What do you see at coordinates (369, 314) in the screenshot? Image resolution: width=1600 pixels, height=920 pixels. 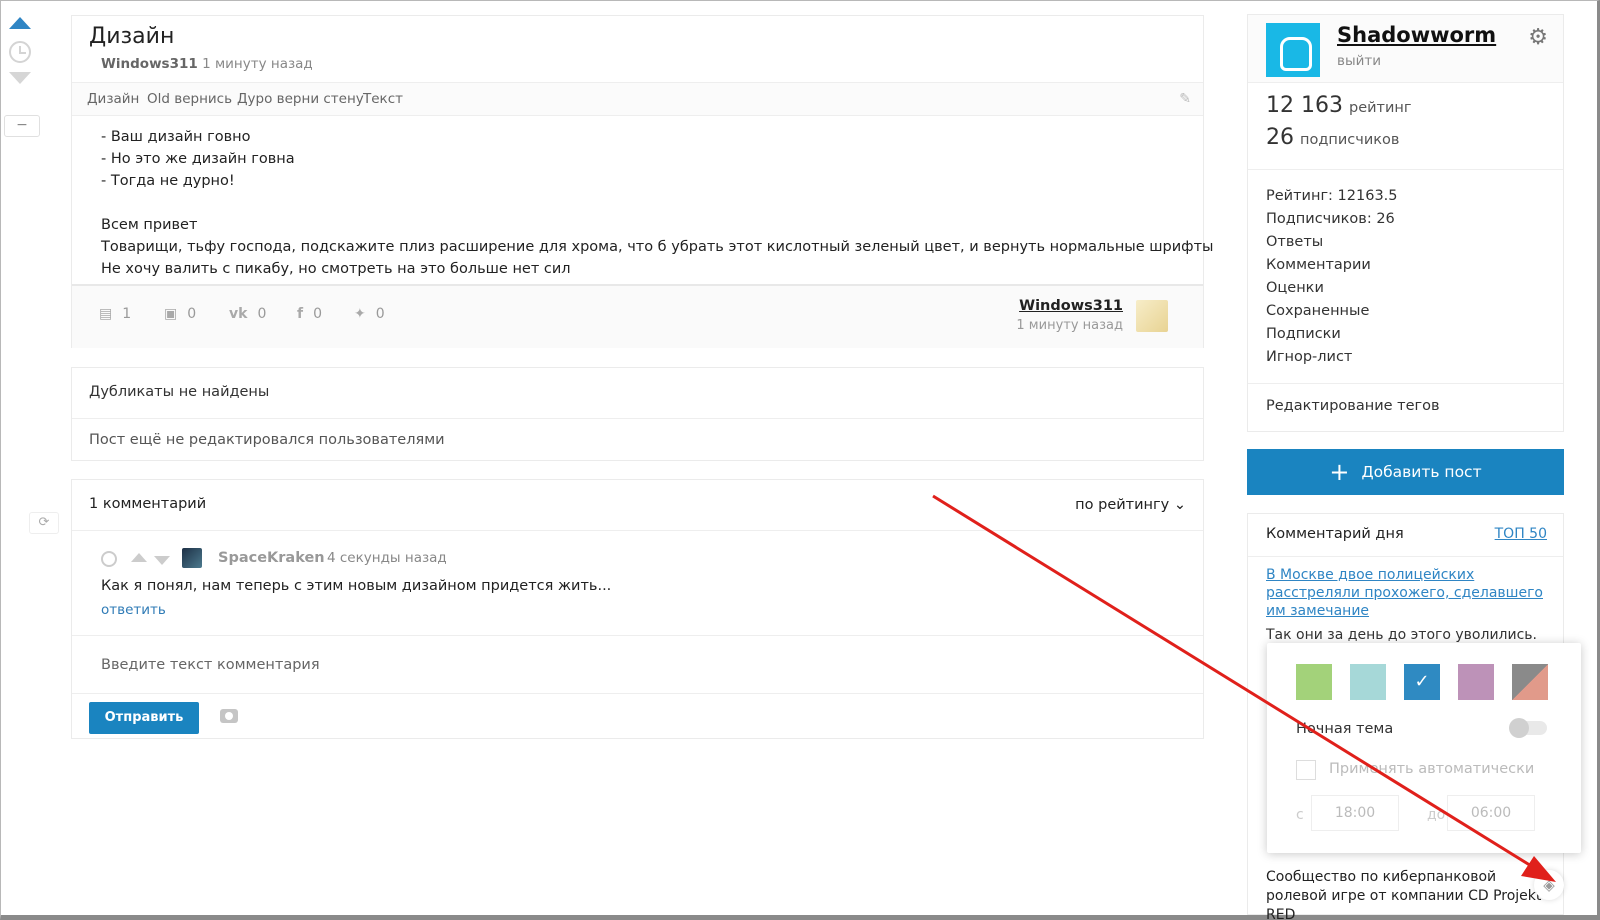 I see `twitter-stat: ✦ 0` at bounding box center [369, 314].